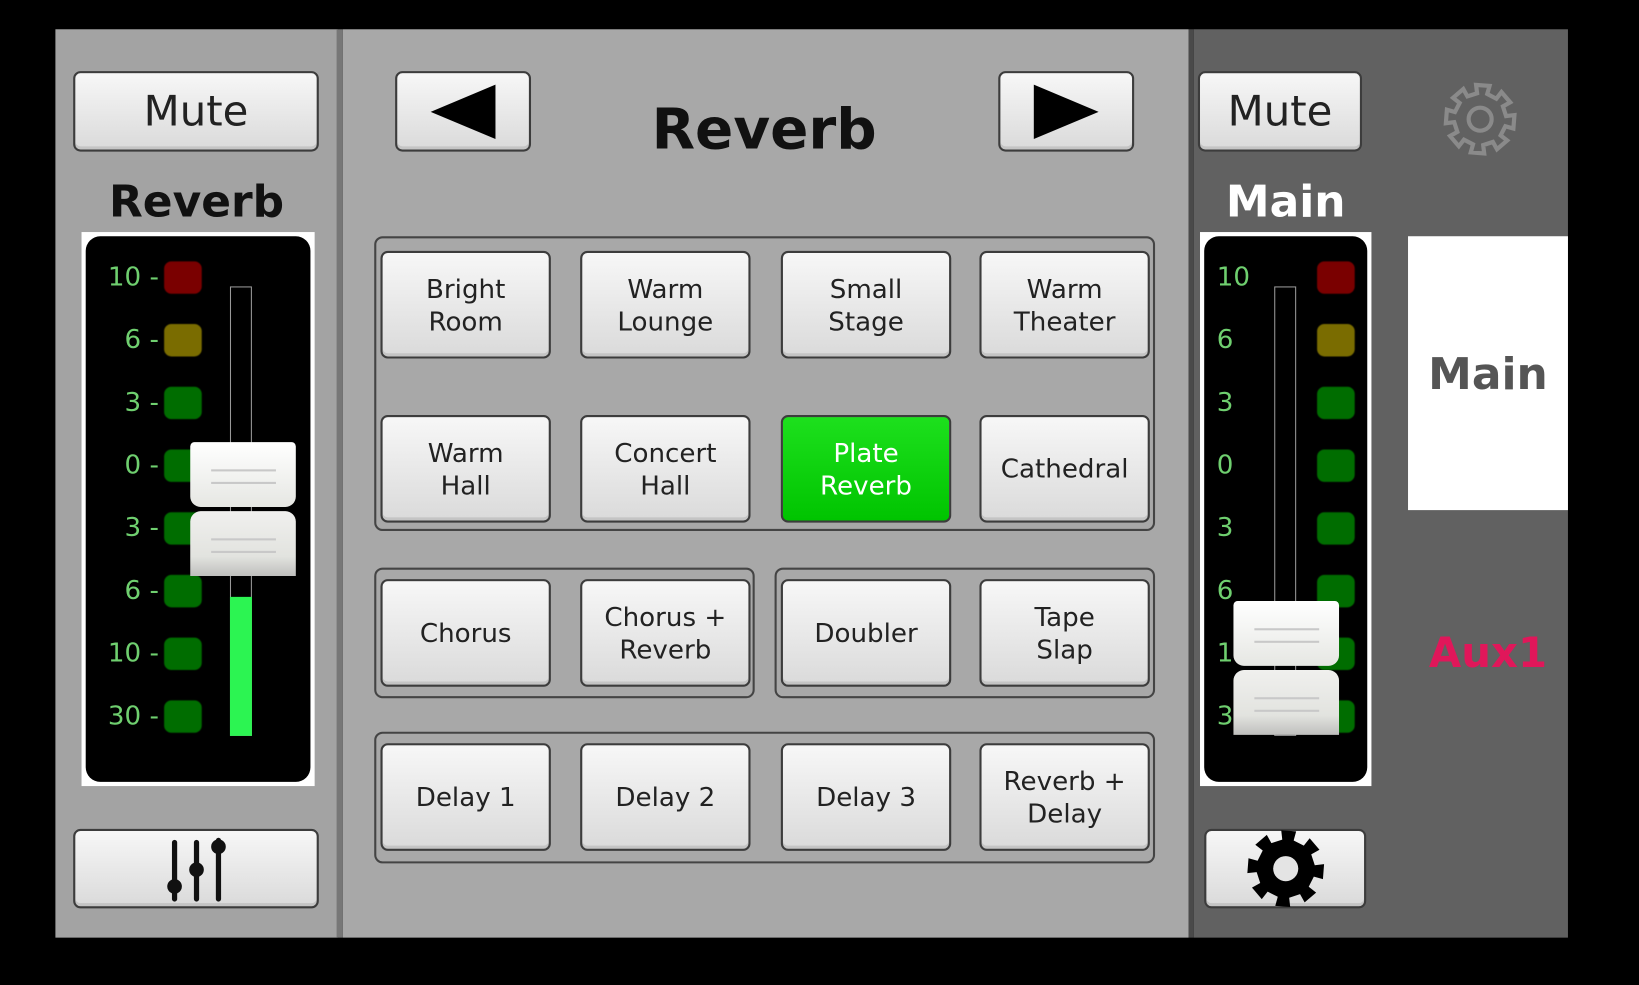 This screenshot has height=985, width=1639. What do you see at coordinates (465, 468) in the screenshot?
I see `preset-button: Warm Hall` at bounding box center [465, 468].